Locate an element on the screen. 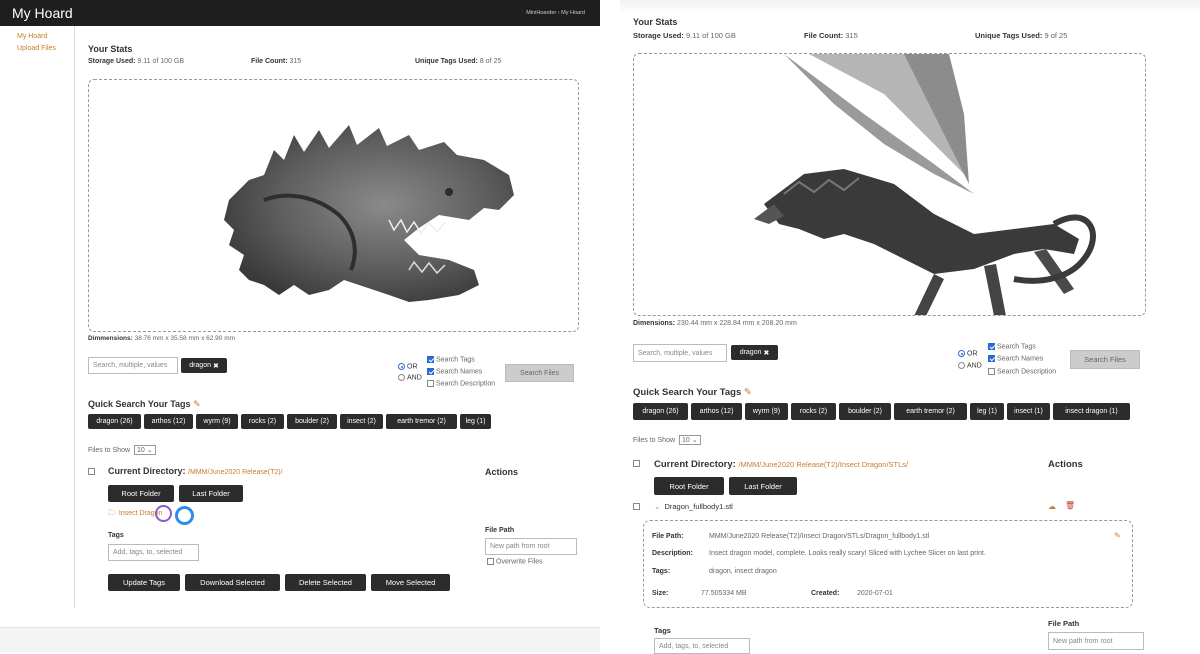 This screenshot has height=654, width=1200. files-to-show: Files to Show 10 ⌄ is located at coordinates (667, 440).